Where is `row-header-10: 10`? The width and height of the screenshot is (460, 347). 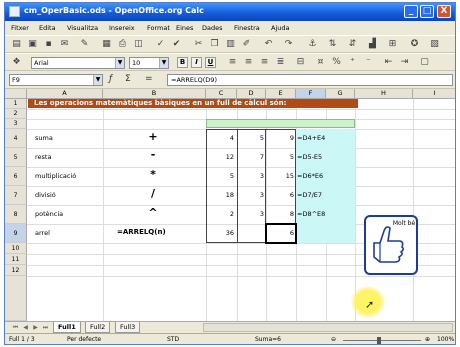 row-header-10: 10 is located at coordinates (16, 248).